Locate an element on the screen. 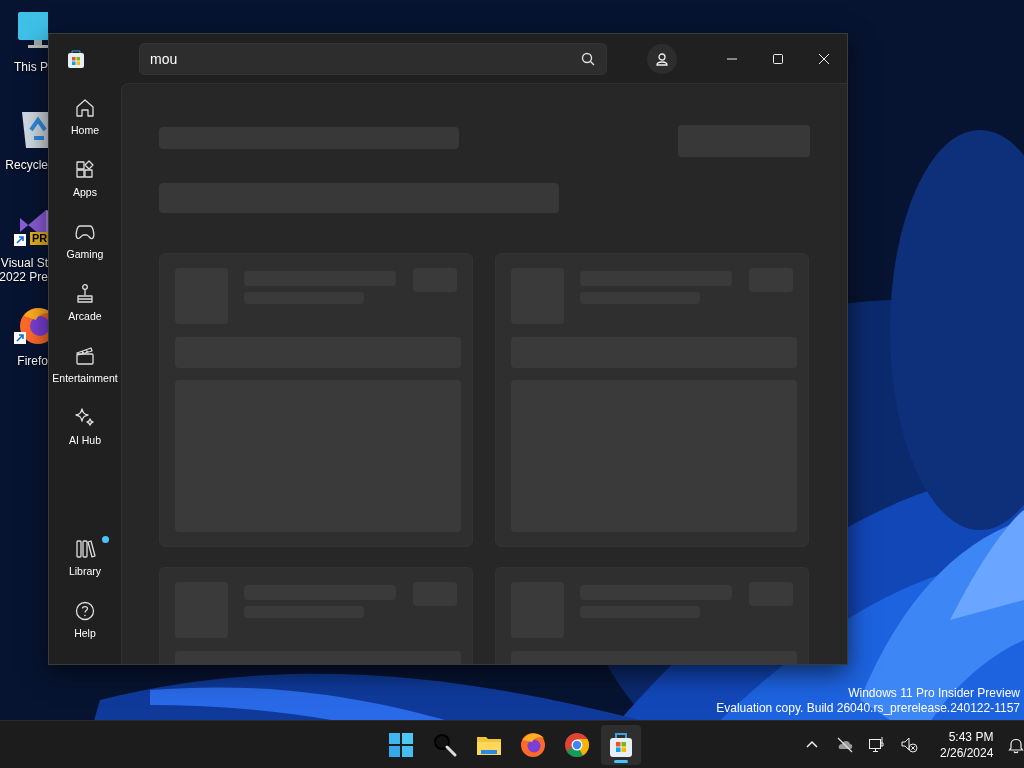 The width and height of the screenshot is (1024, 768). nav-item: Home is located at coordinates (85, 118).